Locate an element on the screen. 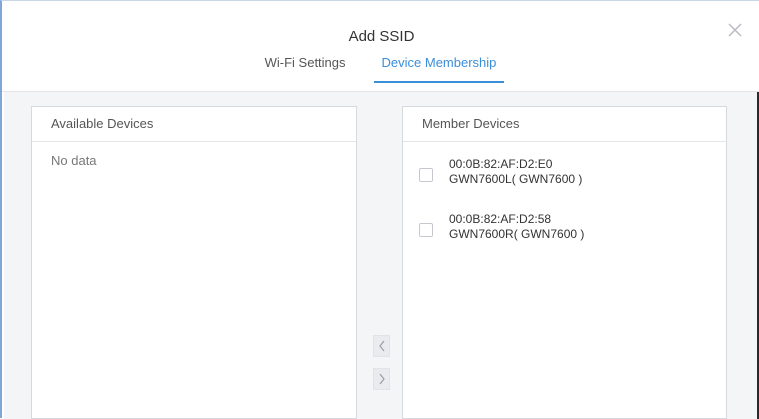 Image resolution: width=759 pixels, height=419 pixels. device-info: 00:0B:82:AF:D2:E0 GWN7600L( GWN7600 ) is located at coordinates (515, 172).